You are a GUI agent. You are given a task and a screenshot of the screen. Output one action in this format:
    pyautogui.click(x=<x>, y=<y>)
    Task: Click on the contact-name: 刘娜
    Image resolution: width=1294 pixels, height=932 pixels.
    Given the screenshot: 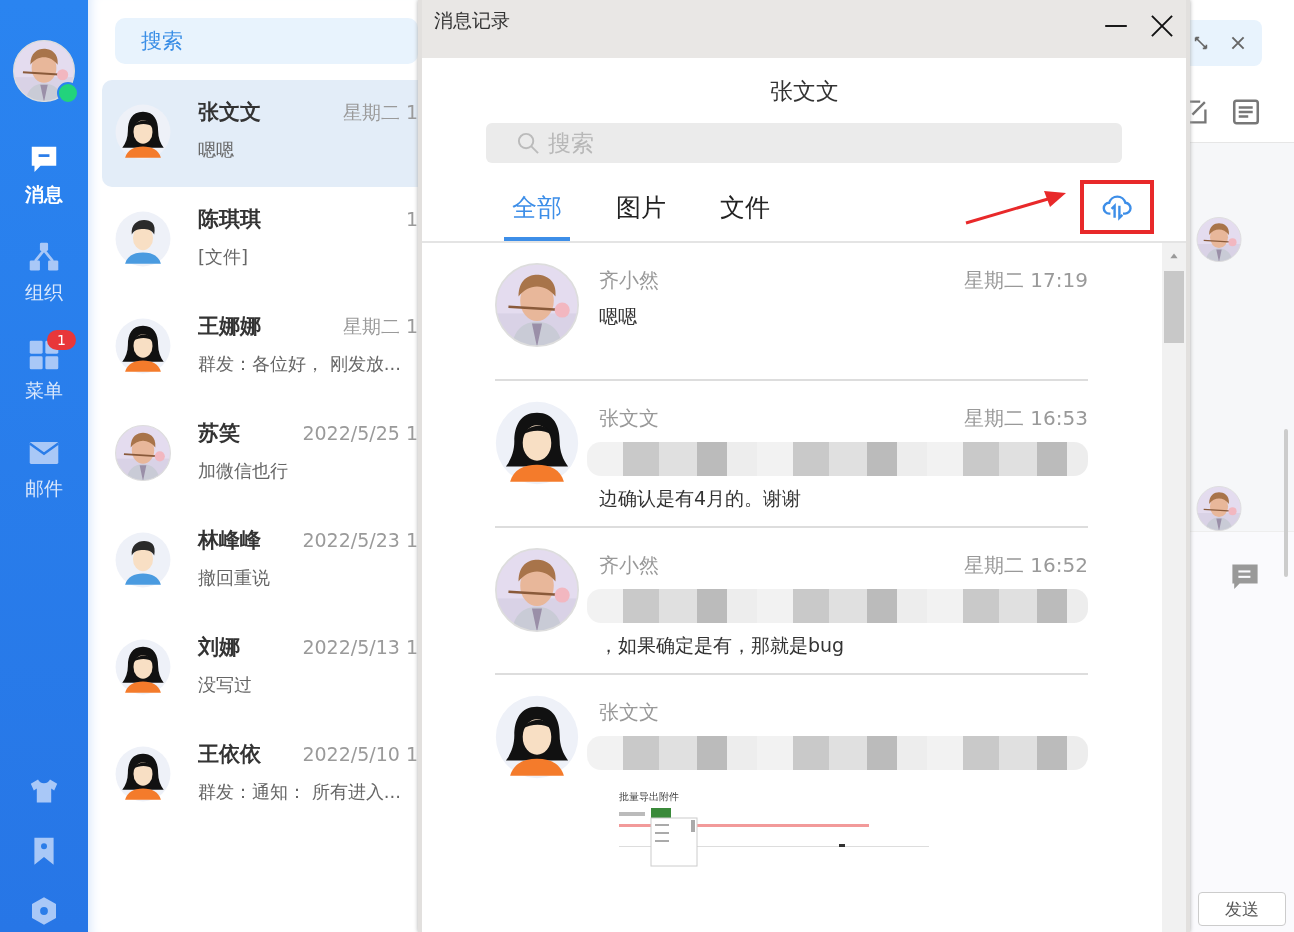 What is the action you would take?
    pyautogui.click(x=219, y=647)
    